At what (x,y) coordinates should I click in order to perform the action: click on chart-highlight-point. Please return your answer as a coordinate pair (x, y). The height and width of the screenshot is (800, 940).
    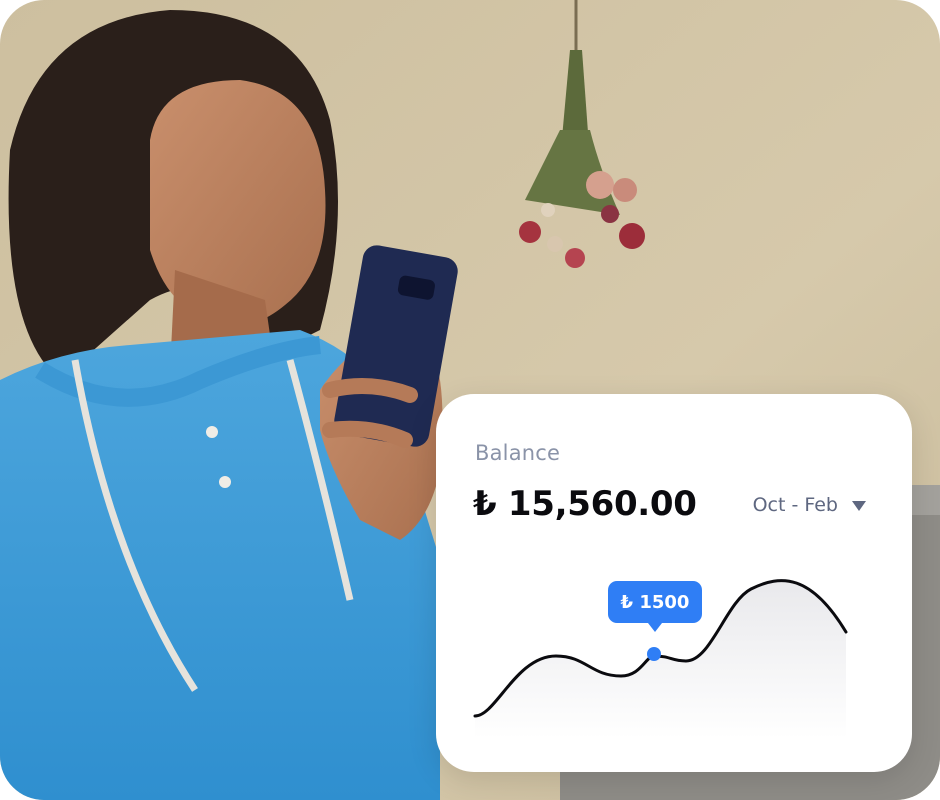
    Looking at the image, I should click on (654, 654).